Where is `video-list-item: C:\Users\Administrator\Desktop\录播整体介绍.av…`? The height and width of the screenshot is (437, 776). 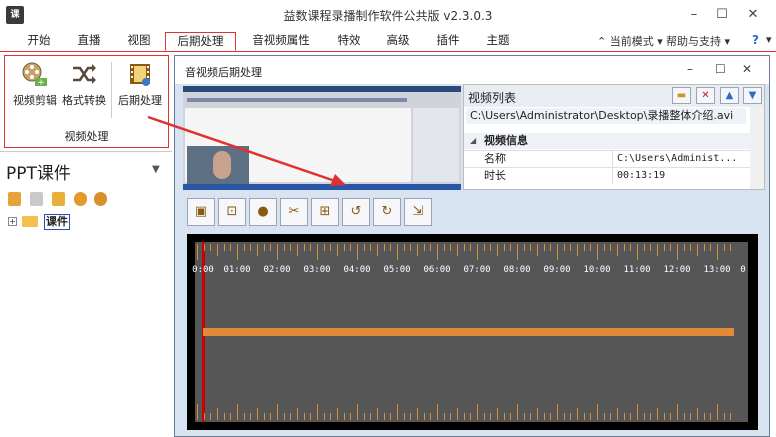
video-list-item: C:\Users\Administrator\Desktop\录播整体介绍.av… is located at coordinates (606, 116).